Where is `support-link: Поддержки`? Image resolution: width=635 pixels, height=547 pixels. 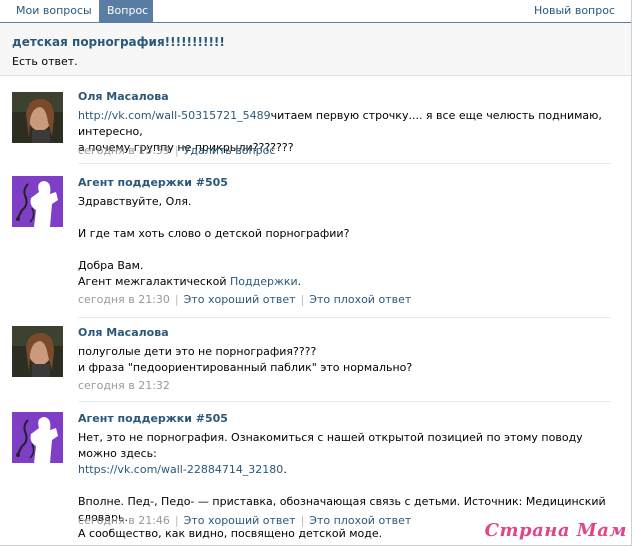 support-link: Поддержки is located at coordinates (264, 281).